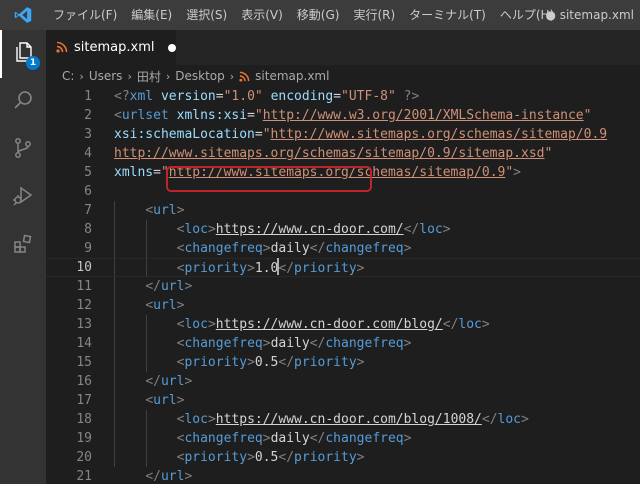 The width and height of the screenshot is (640, 484). Describe the element at coordinates (343, 438) in the screenshot. I see `code-line: 19 <changefreq>daily</changefreq>` at that location.